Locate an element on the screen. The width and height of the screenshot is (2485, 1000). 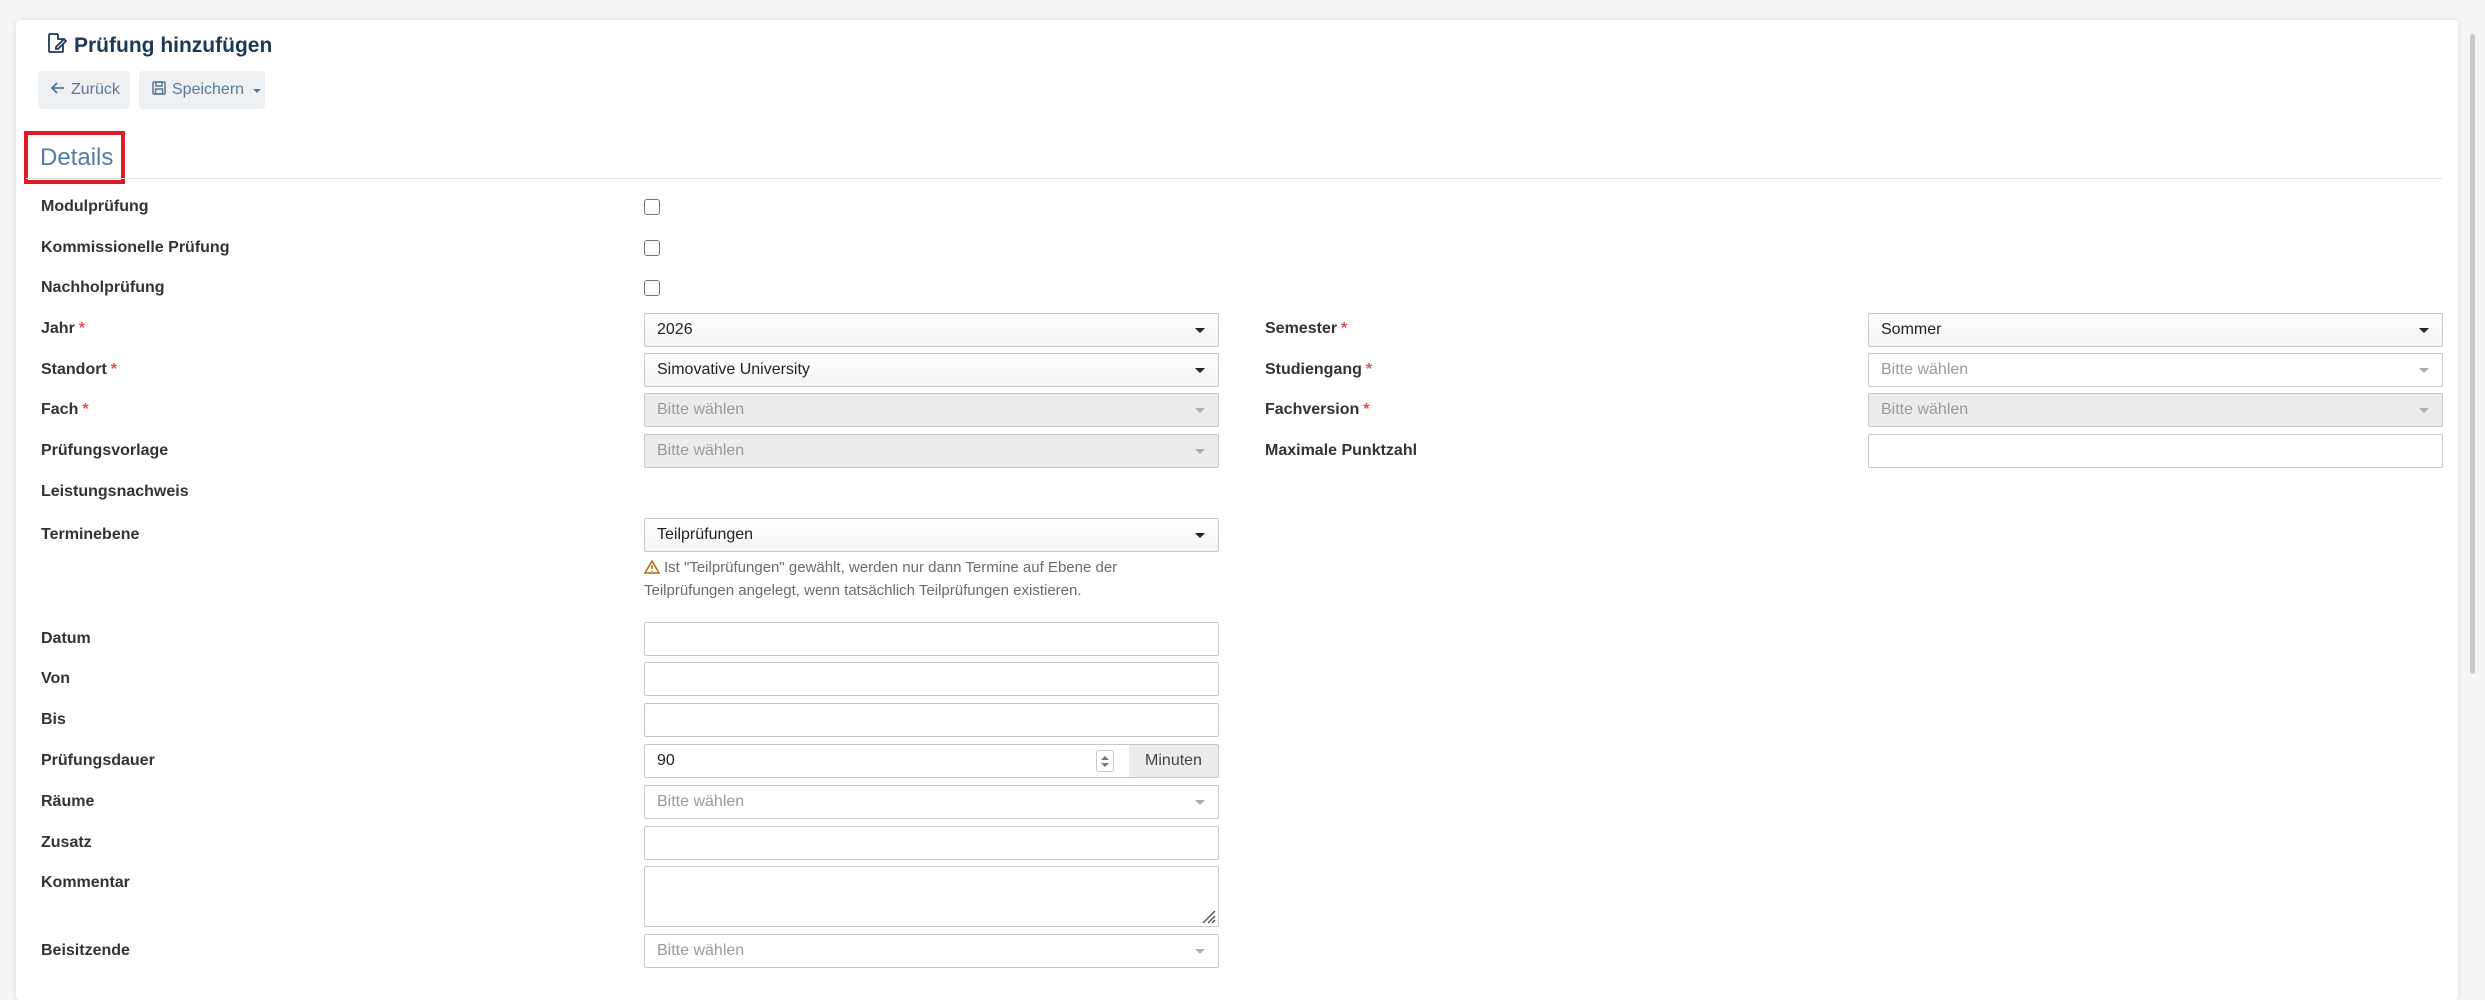
semester-label-text: Semester is located at coordinates (1301, 328).